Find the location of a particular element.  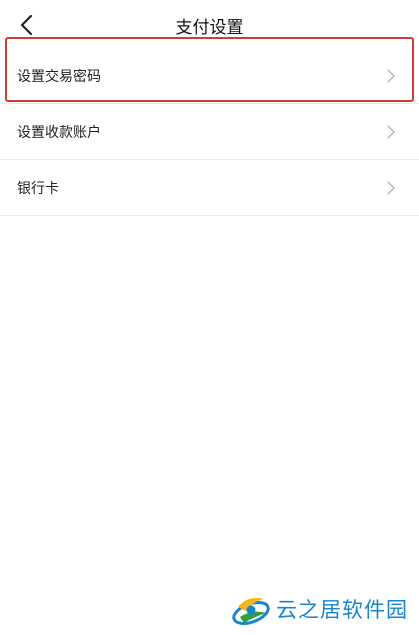

settings-item-bank-card: 银行卡 is located at coordinates (209, 188).